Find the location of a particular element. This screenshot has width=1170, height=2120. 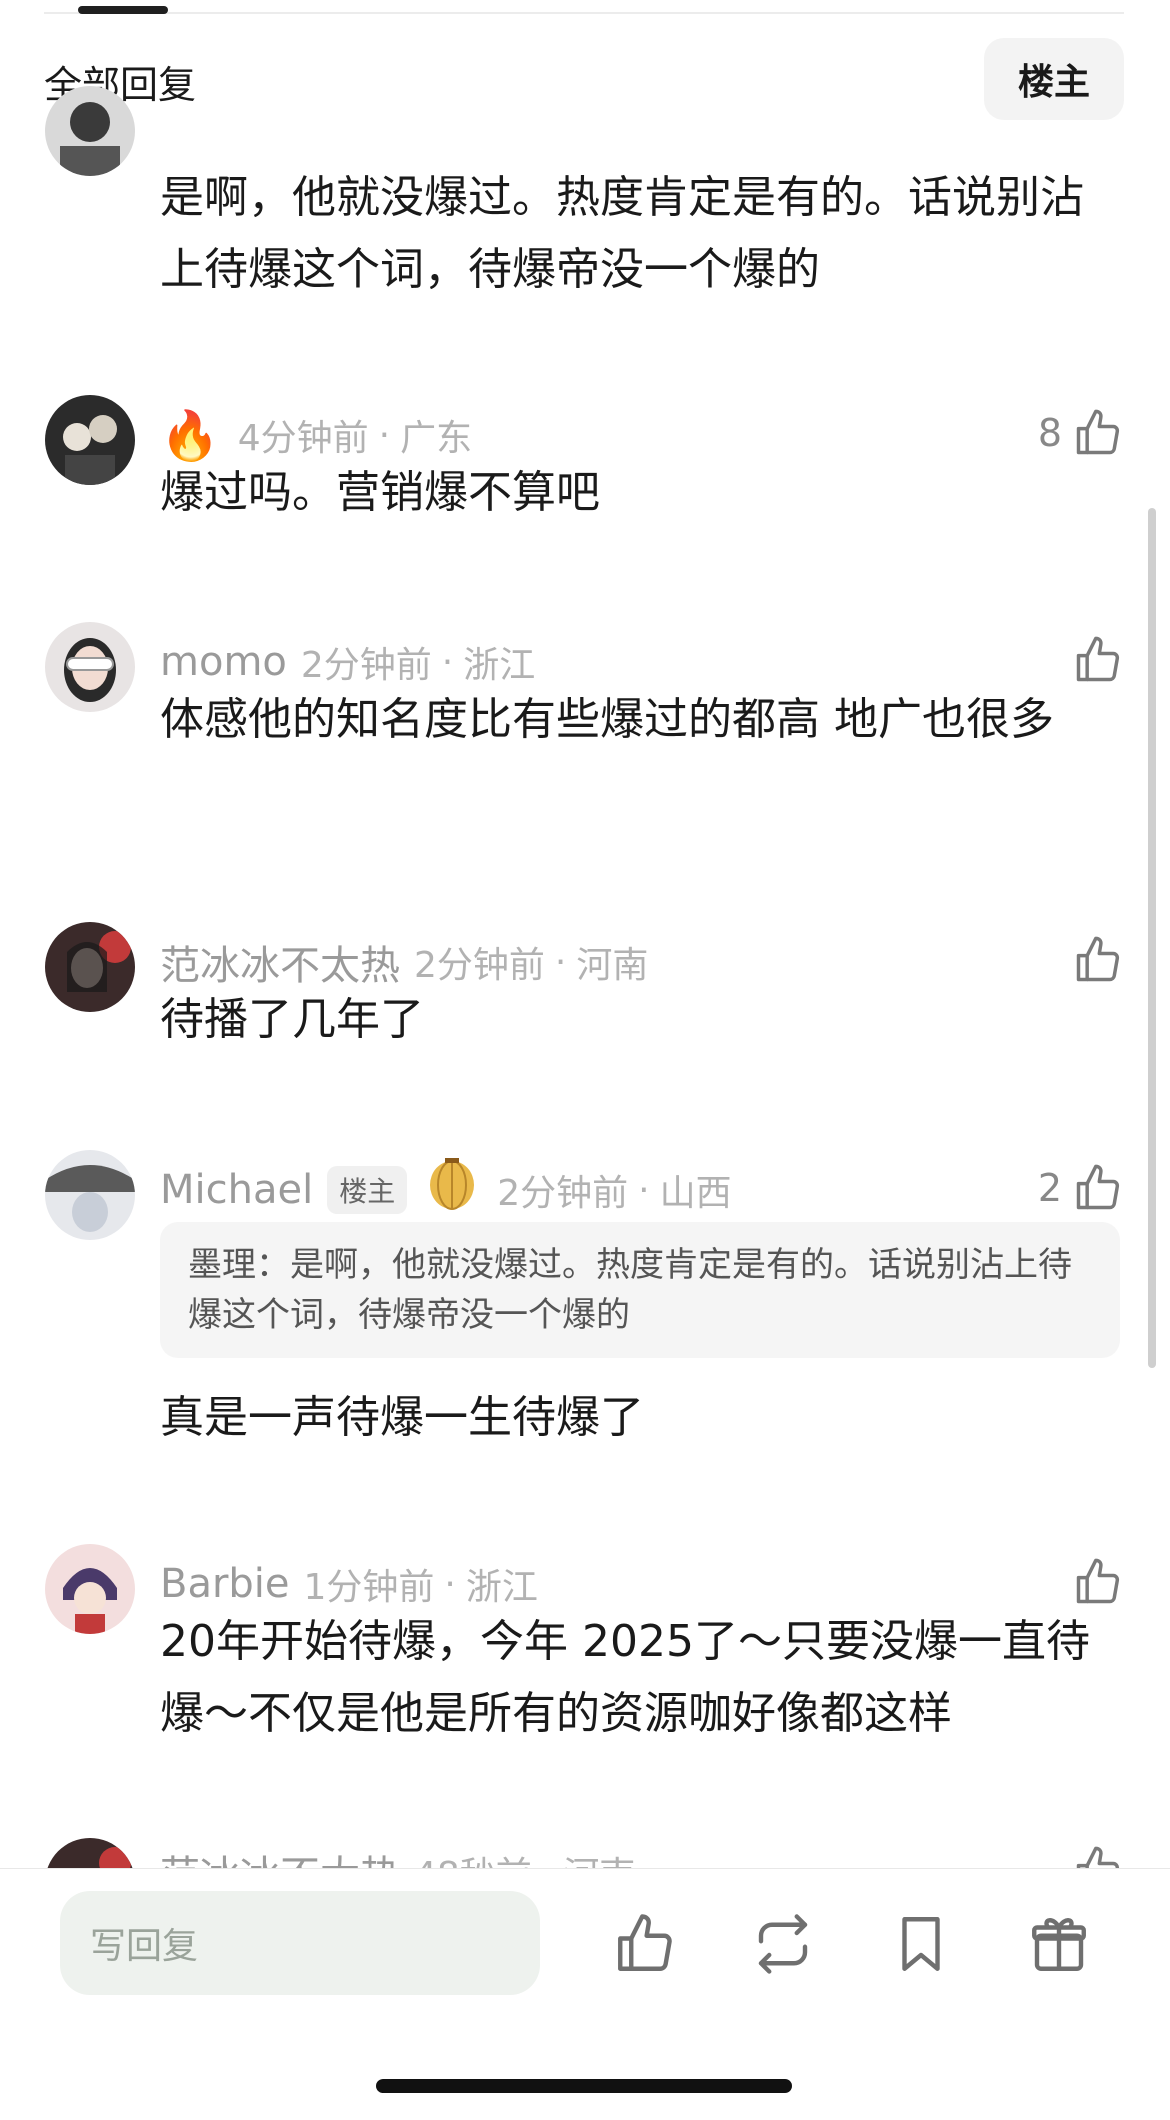

comment-text: 体感他的知名度比有些爆过的都高 地广也很多 is located at coordinates (607, 719).